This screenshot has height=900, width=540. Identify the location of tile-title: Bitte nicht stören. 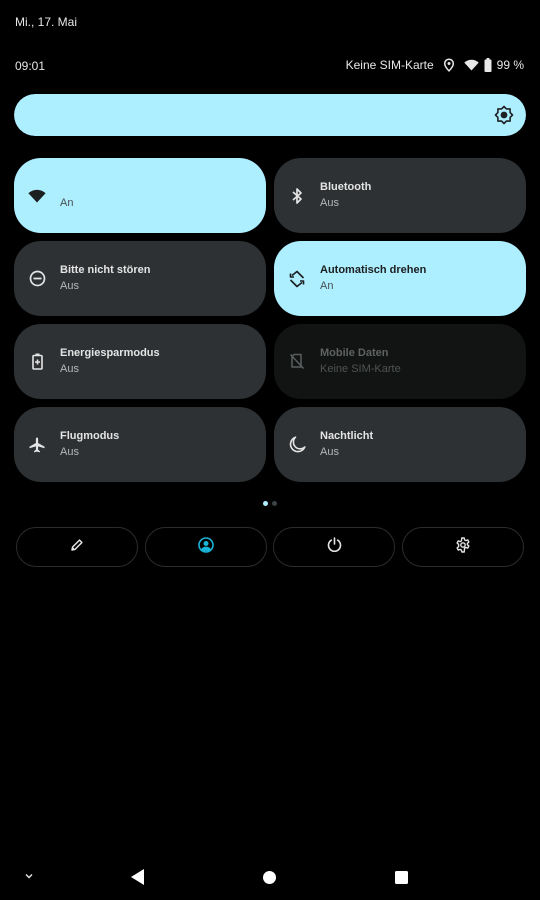
(105, 270).